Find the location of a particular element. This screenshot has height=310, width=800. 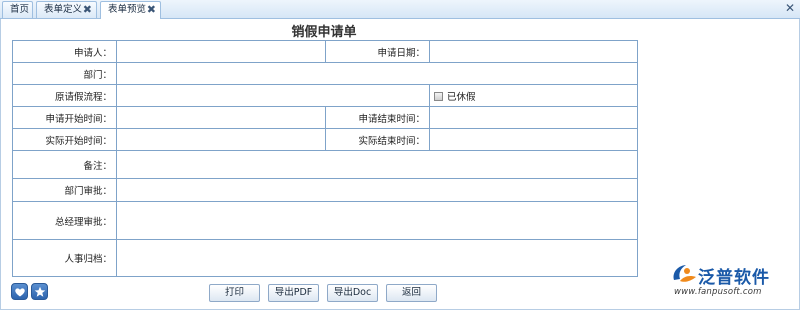

print-button: 打印 is located at coordinates (234, 293).